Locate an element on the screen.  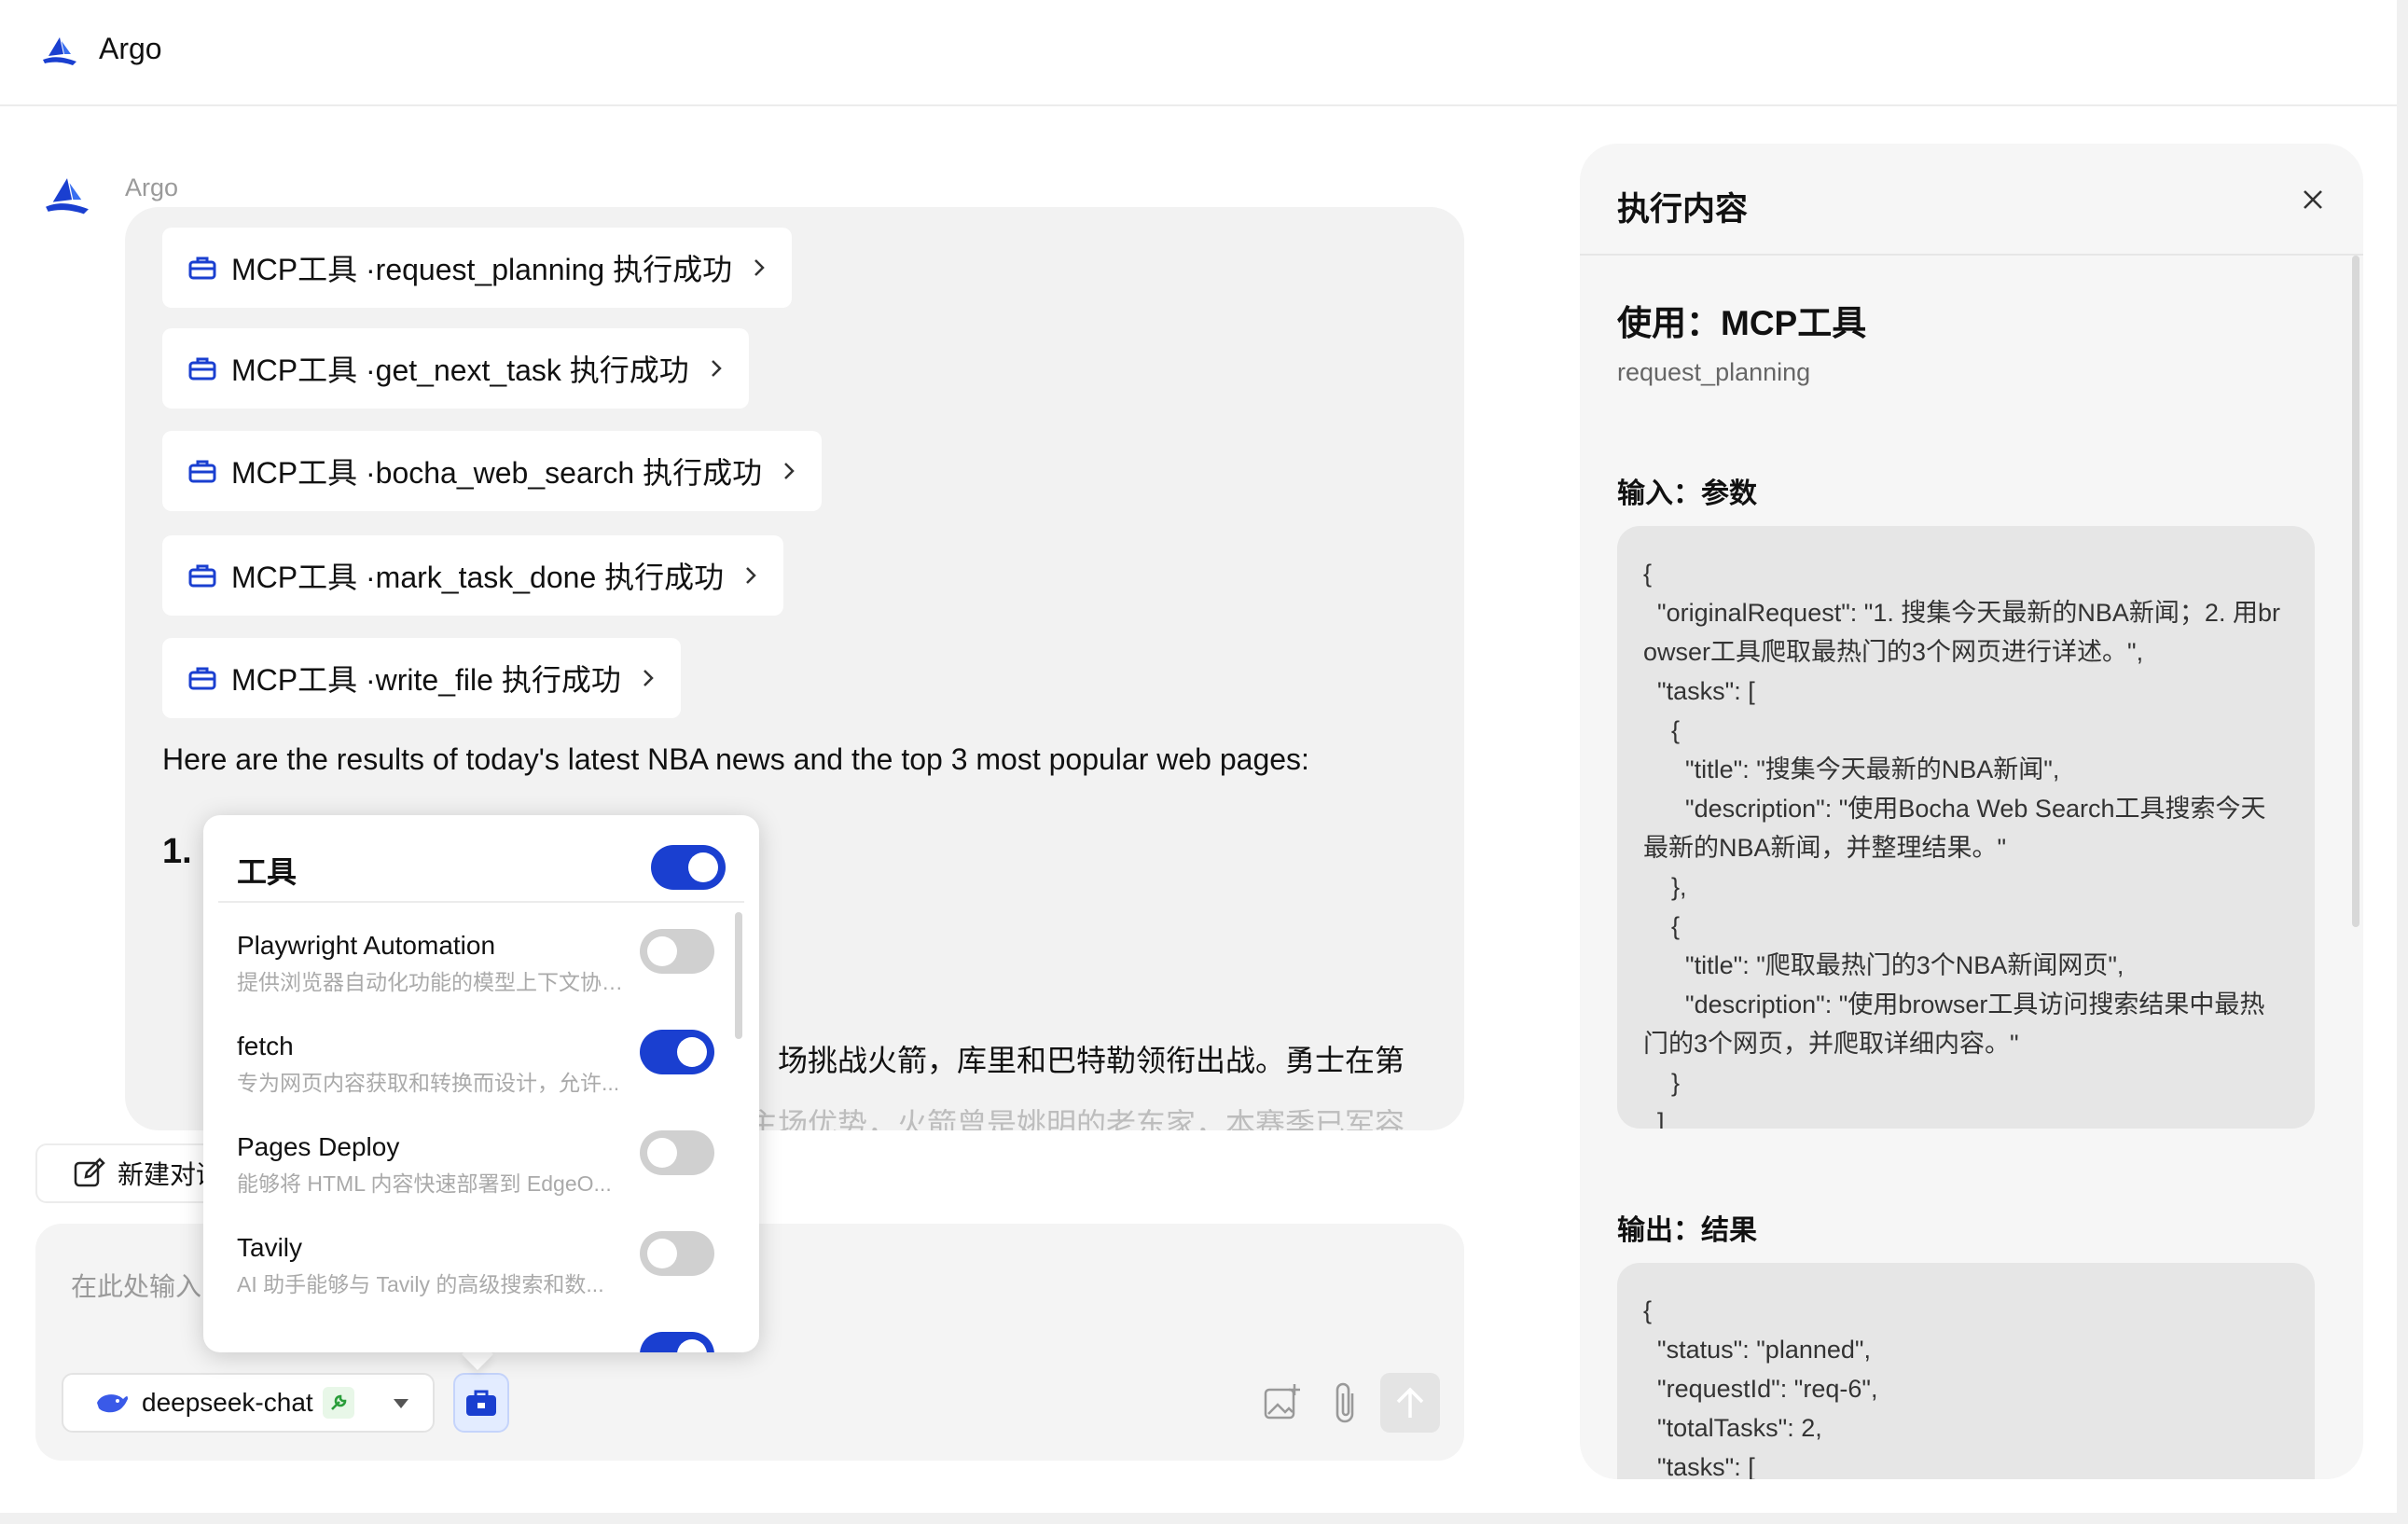
tool-call-label: MCP工具 ·write_file 执行成功 is located at coordinates (426, 680).